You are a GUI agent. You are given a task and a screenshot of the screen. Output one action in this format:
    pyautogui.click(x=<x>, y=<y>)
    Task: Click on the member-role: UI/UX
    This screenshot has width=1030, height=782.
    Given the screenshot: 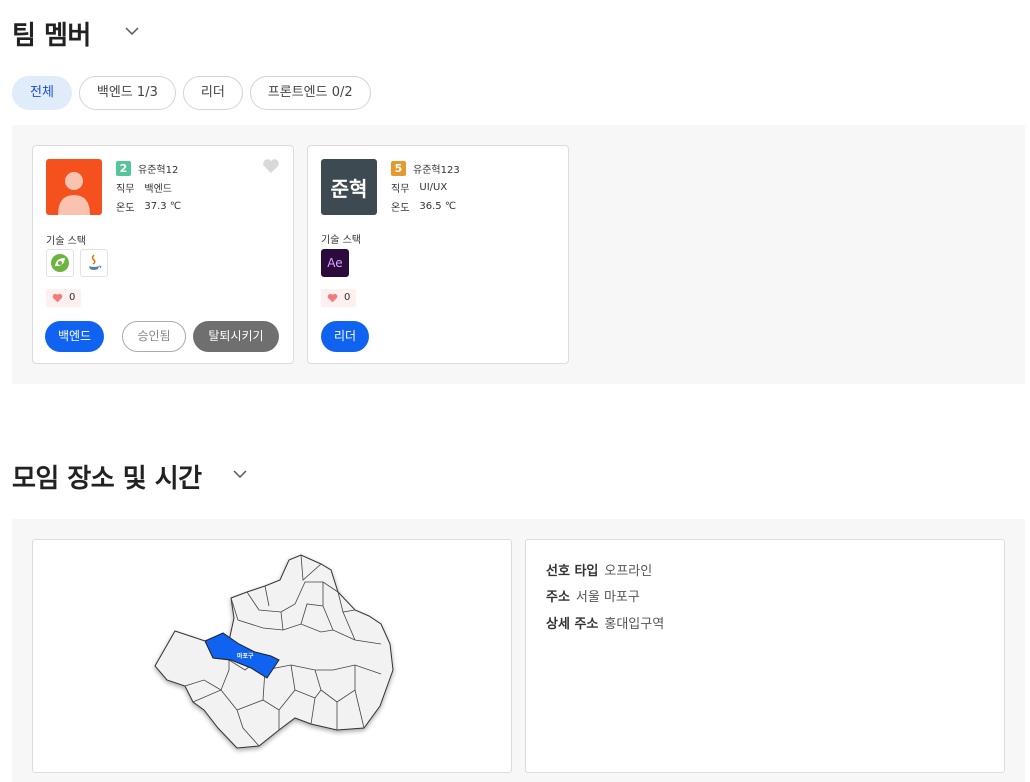 What is the action you would take?
    pyautogui.click(x=433, y=187)
    